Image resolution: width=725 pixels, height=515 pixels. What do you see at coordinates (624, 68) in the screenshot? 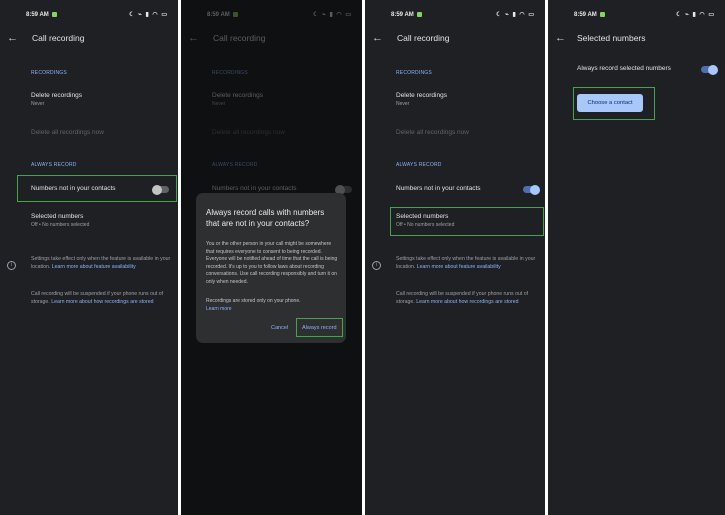
I see `always-record-selected-label: Always record selected numbers` at bounding box center [624, 68].